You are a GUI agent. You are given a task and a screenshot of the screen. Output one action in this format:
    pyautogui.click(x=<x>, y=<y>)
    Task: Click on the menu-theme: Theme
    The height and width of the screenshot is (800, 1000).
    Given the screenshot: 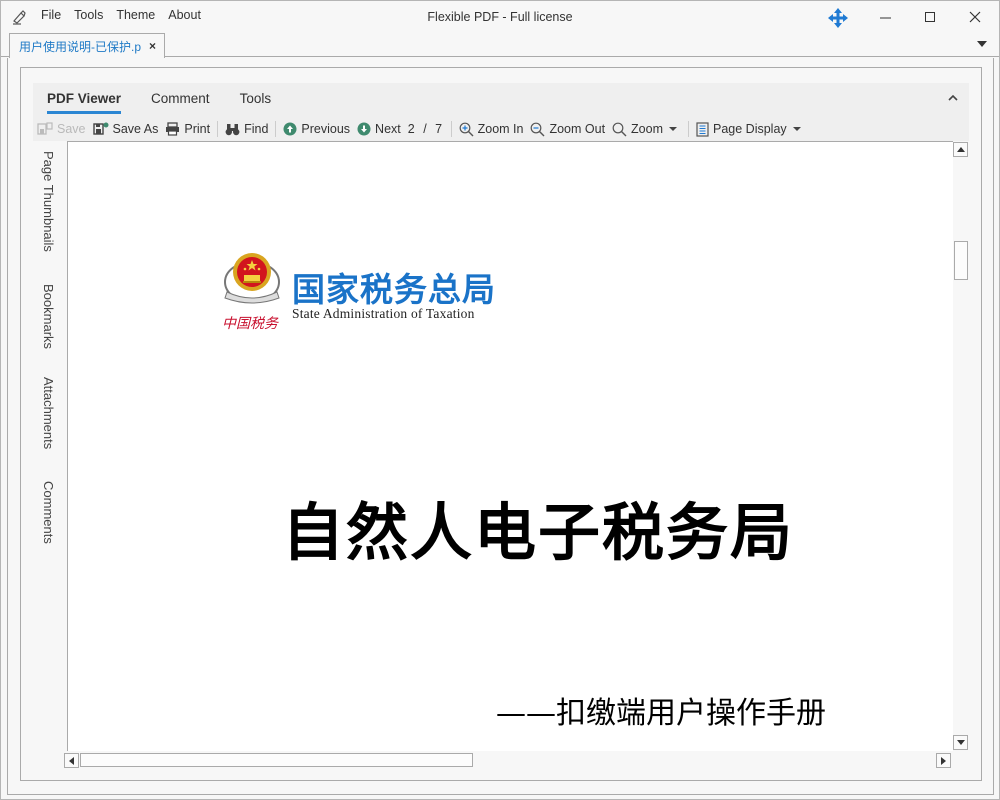 What is the action you would take?
    pyautogui.click(x=135, y=15)
    